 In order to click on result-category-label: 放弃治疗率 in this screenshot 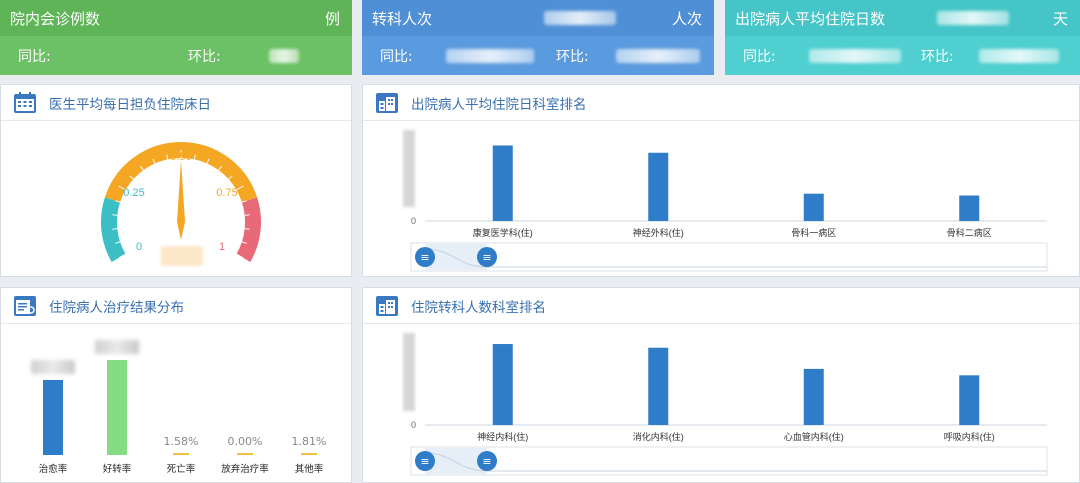, I will do `click(245, 469)`.